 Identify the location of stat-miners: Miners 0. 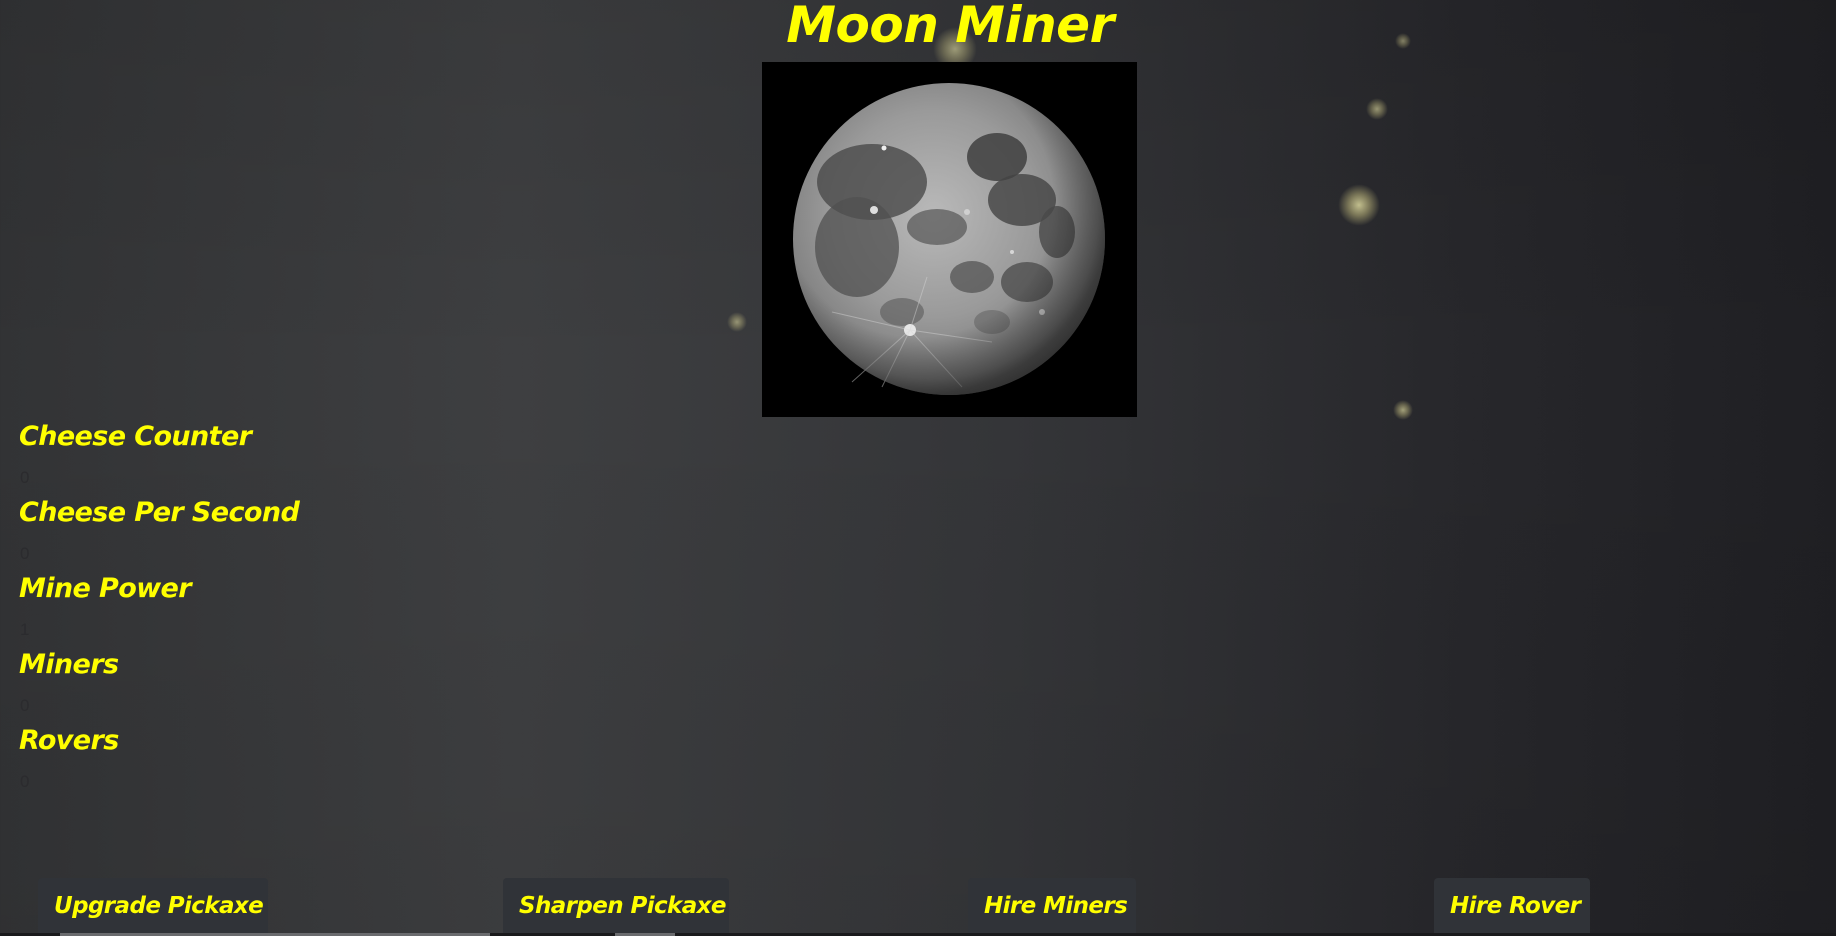
(219, 686).